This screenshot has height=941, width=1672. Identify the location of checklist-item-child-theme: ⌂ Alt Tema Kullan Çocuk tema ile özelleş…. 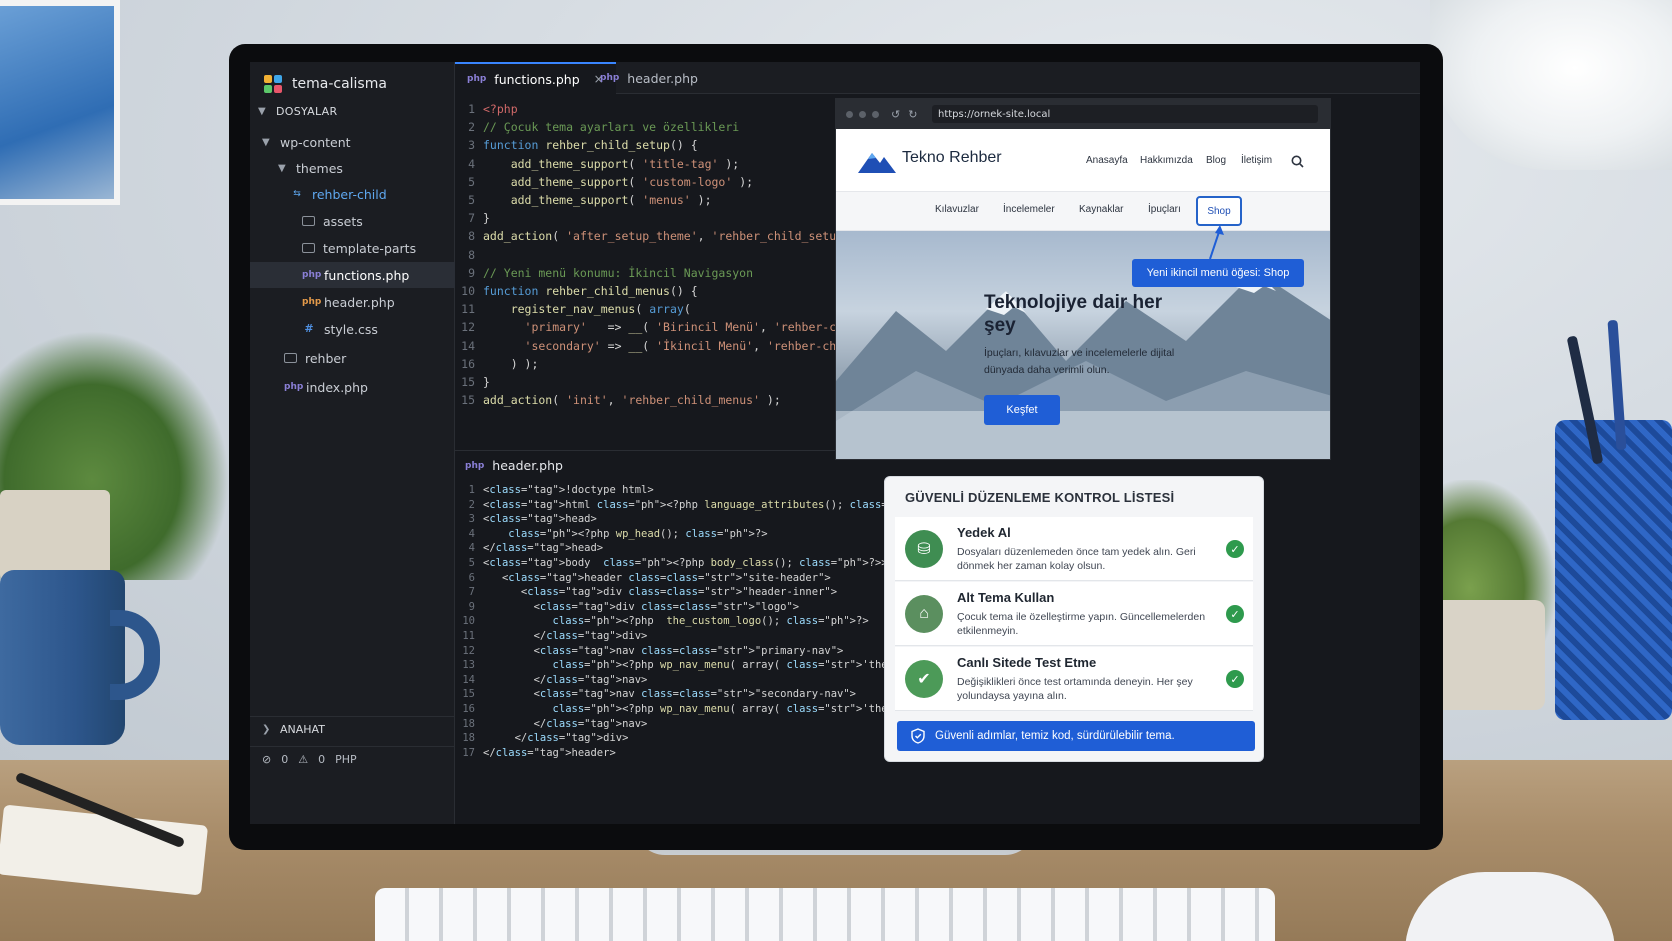
(1074, 614).